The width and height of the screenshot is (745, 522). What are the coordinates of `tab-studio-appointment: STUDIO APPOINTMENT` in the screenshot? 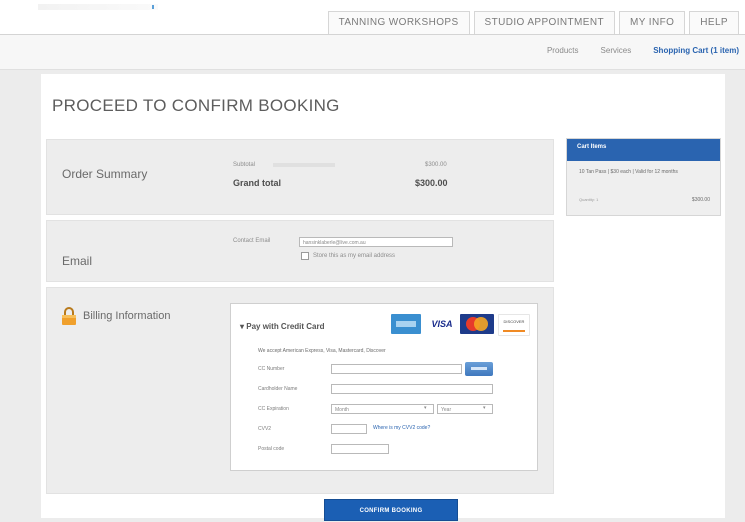 It's located at (544, 22).